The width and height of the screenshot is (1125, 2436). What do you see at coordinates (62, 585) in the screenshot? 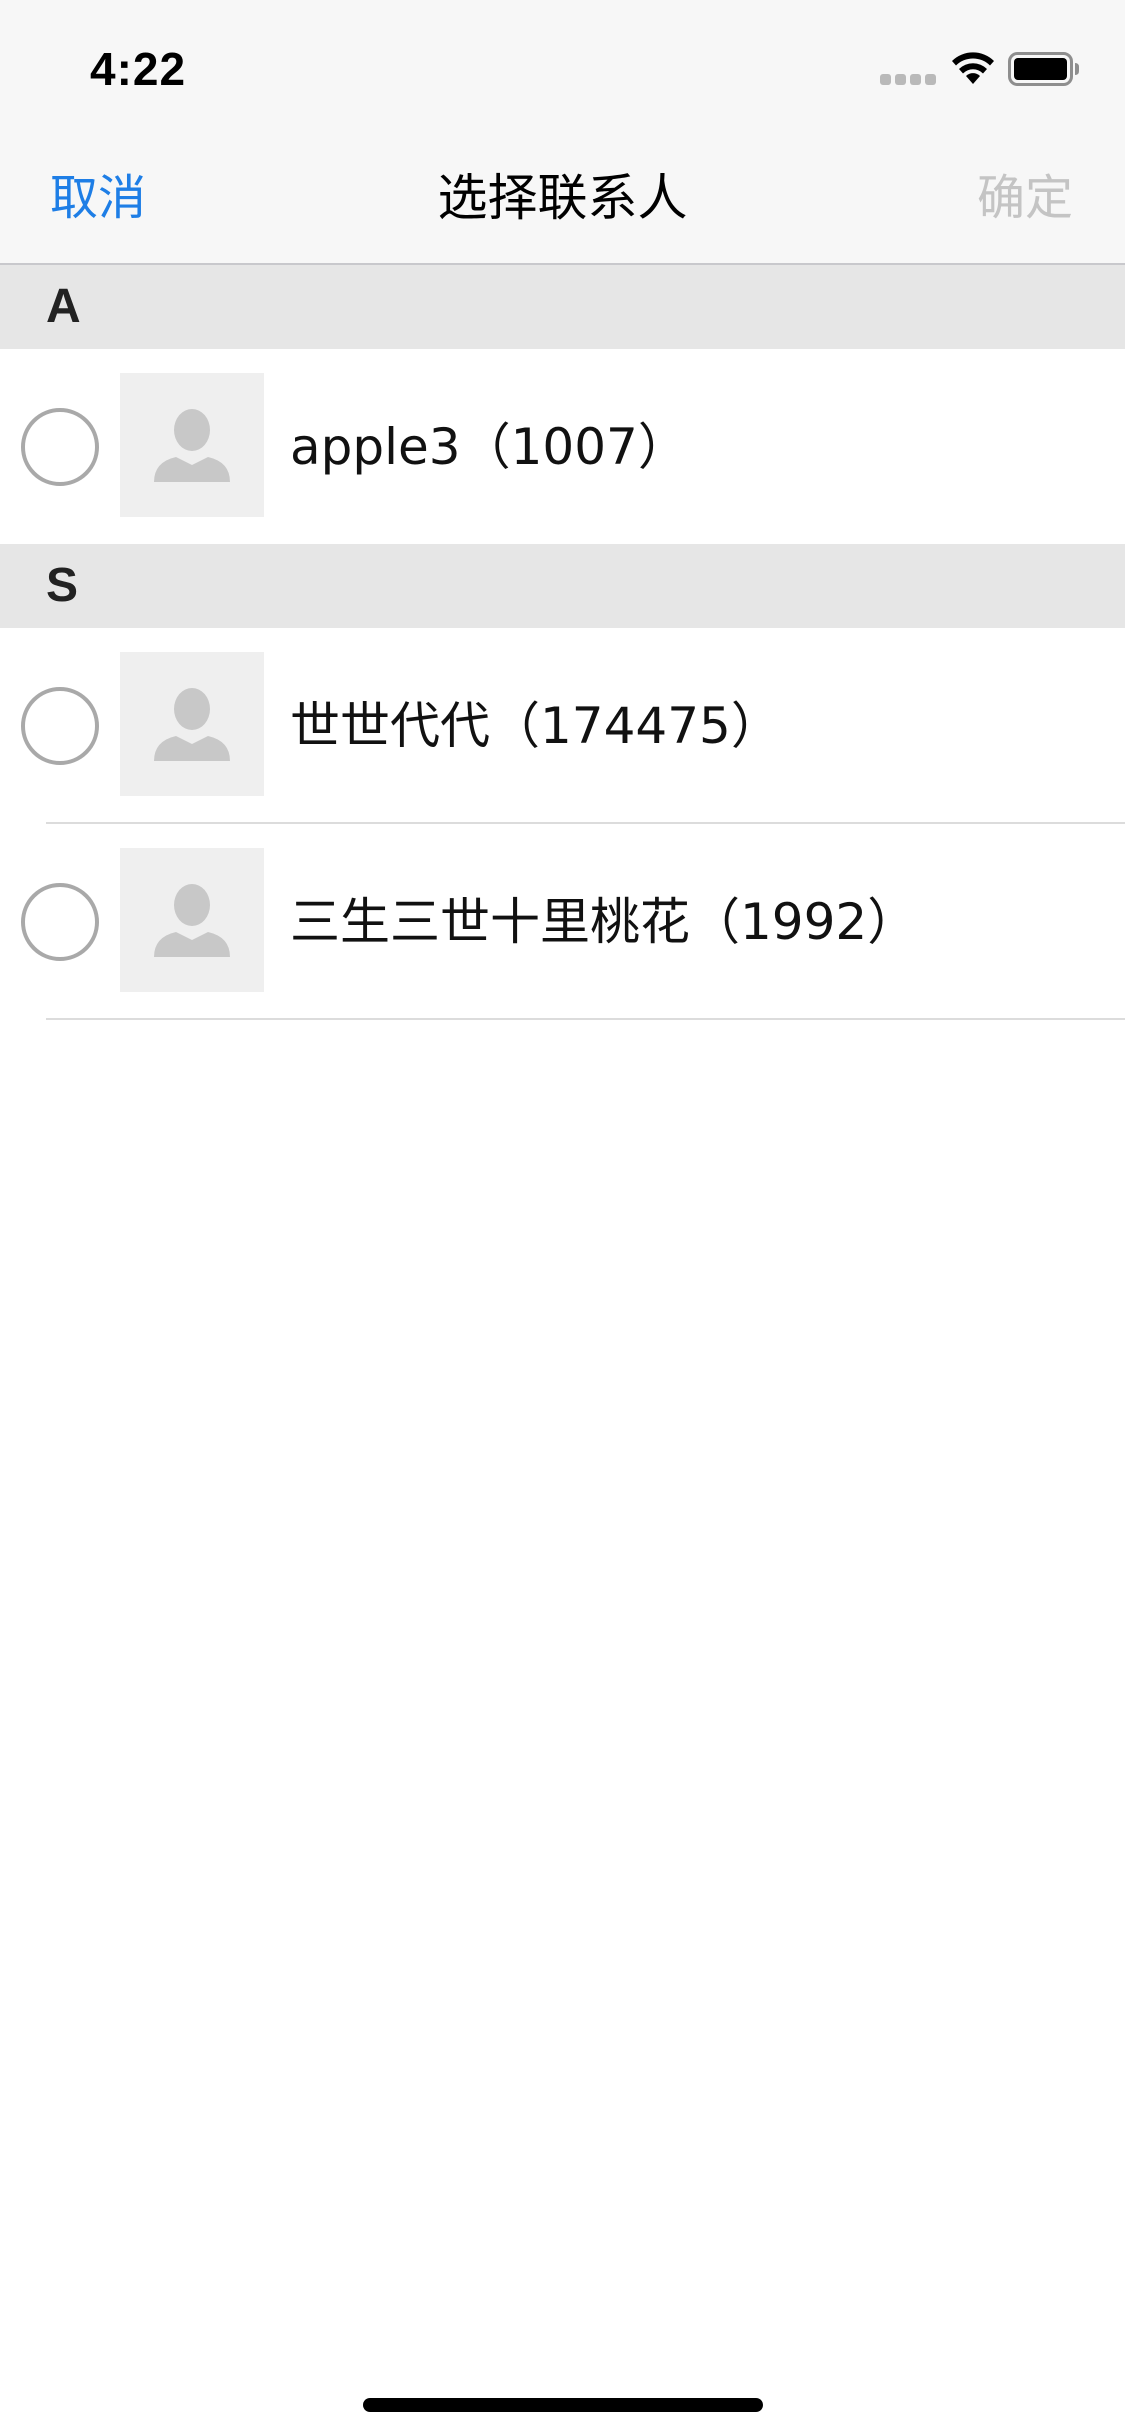
I see `section-letter: S` at bounding box center [62, 585].